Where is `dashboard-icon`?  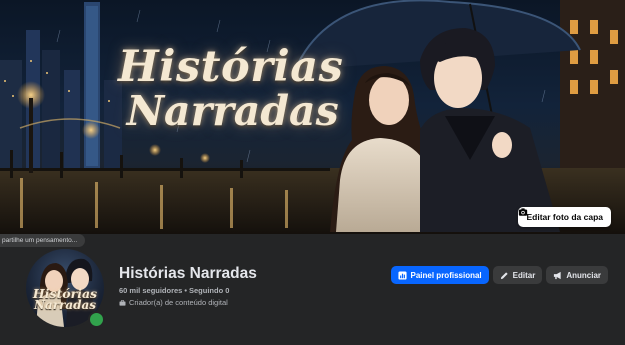 dashboard-icon is located at coordinates (402, 275).